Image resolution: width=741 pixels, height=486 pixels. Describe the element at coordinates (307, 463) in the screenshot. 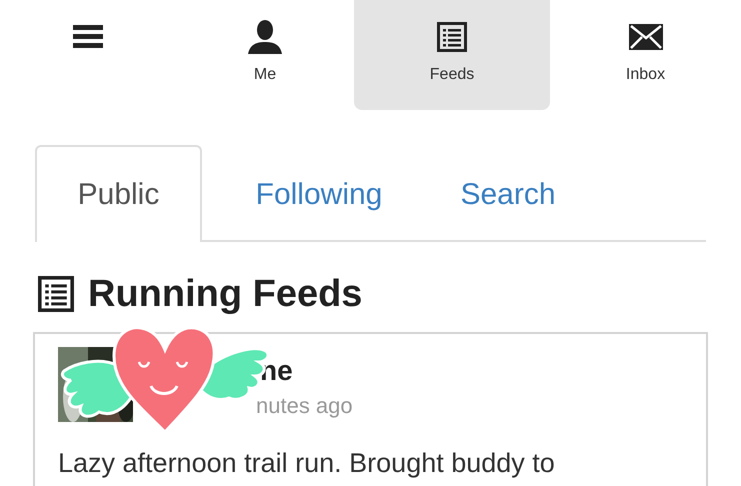

I see `post-text: Lazy afternoon trail run. Brought buddy to` at that location.